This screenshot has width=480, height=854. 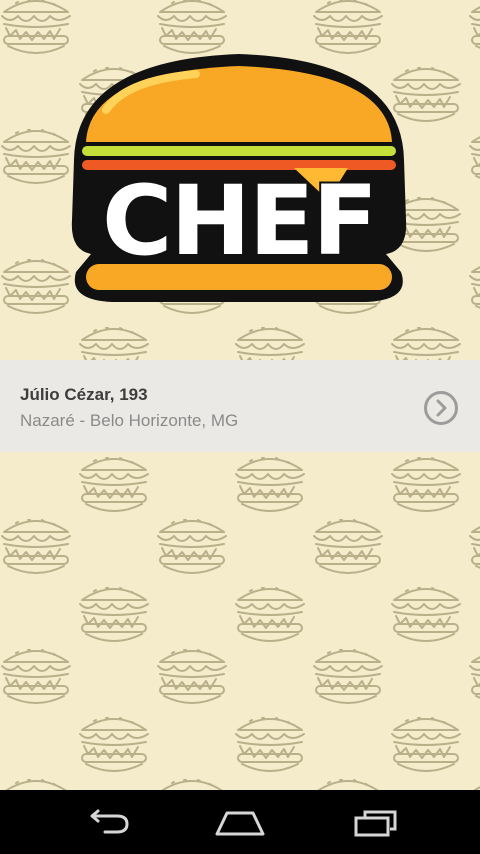 I want to click on chevron-right-circle-icon, so click(x=441, y=408).